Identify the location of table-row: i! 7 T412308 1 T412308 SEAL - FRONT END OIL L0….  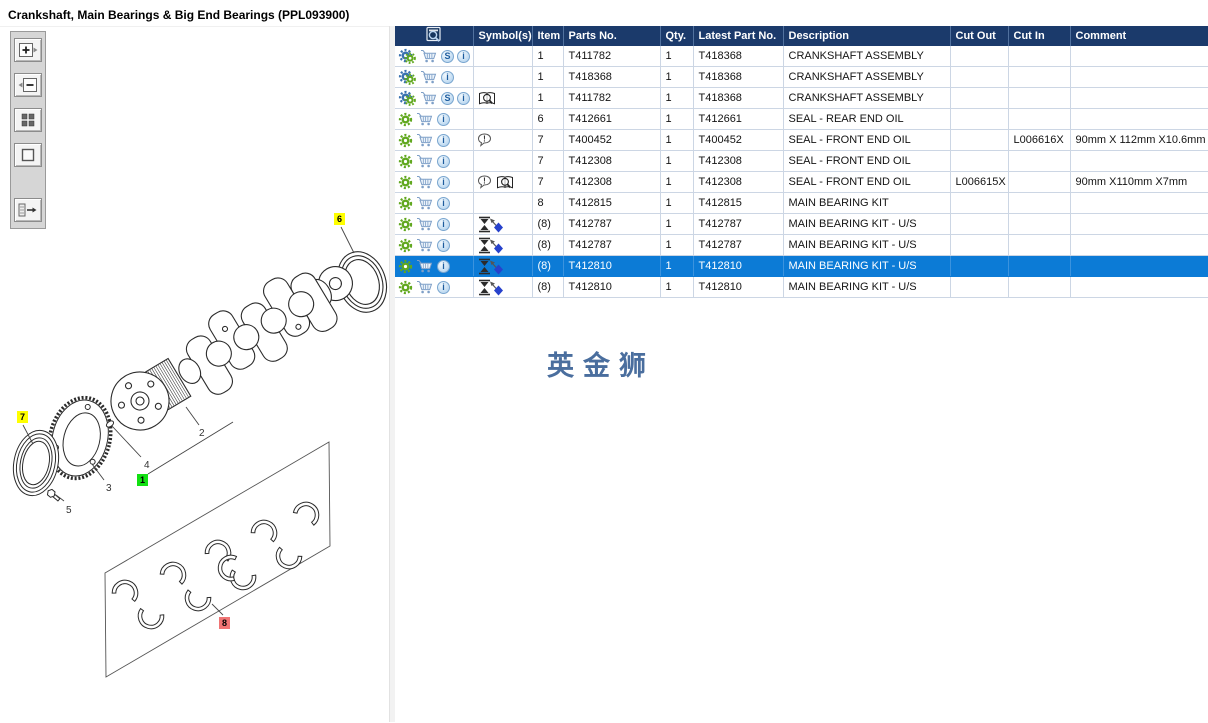
(801, 182).